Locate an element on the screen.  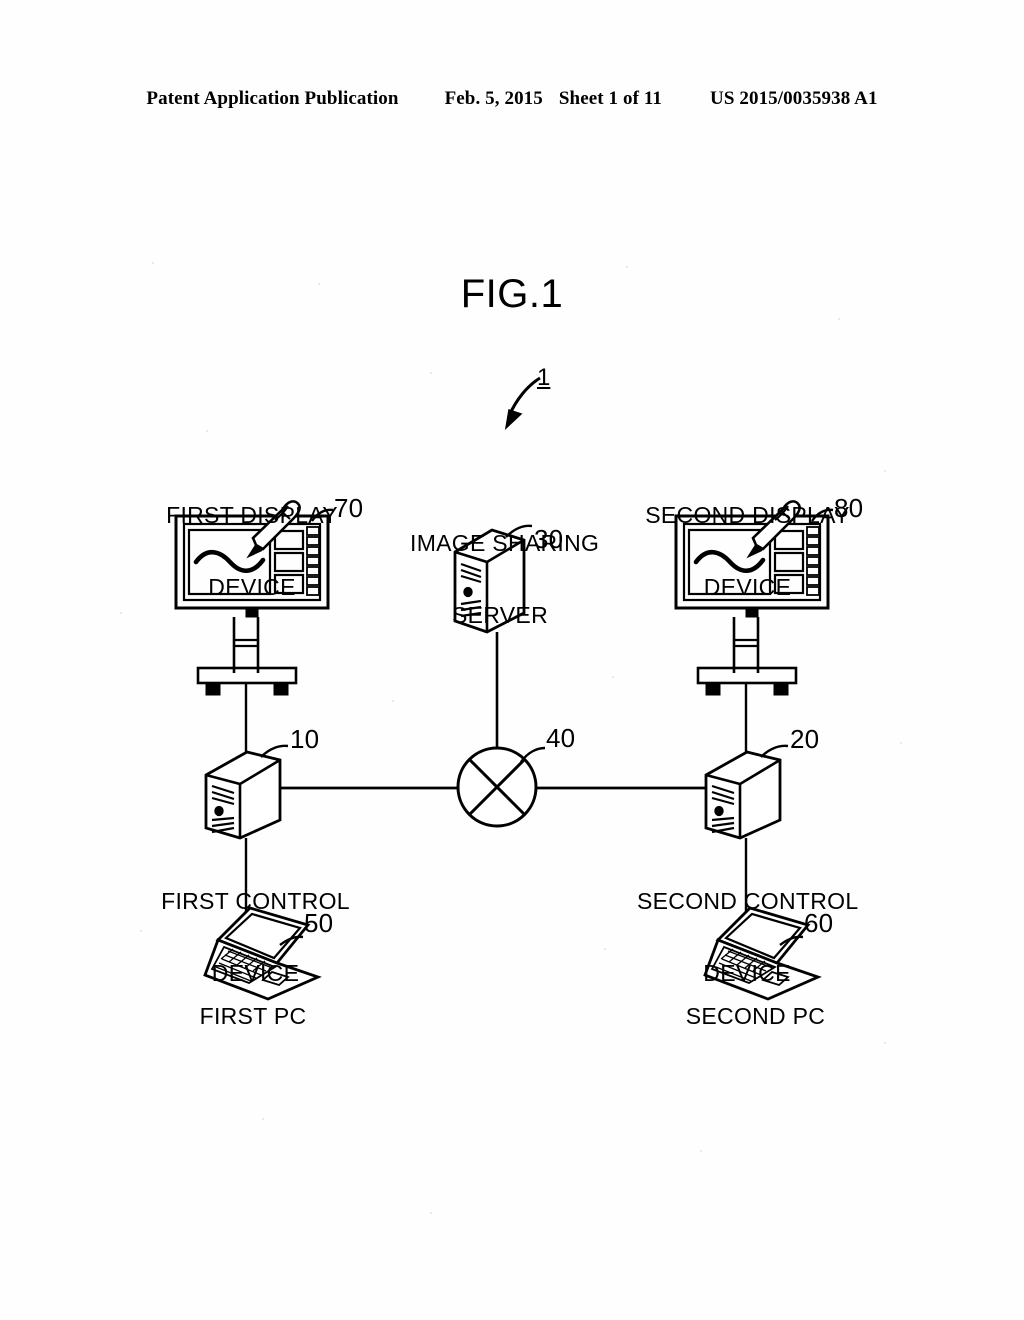
second-pc-ref: 60 is located at coordinates (819, 923).